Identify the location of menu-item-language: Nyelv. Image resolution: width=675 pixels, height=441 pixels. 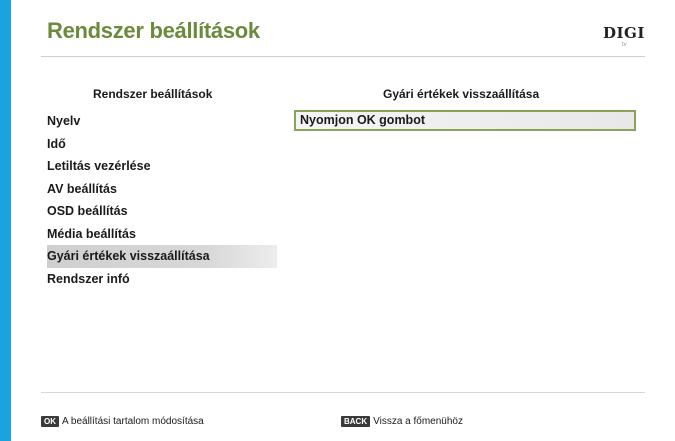
(162, 121).